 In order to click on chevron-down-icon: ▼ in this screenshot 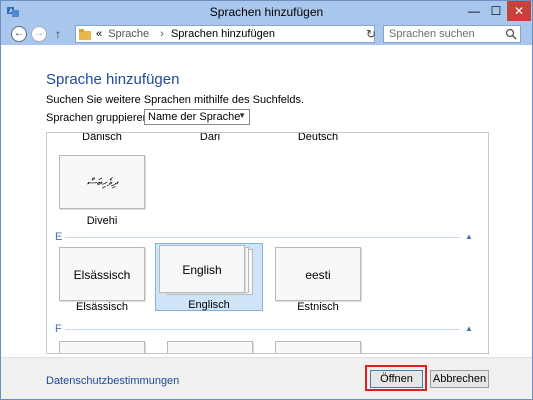, I will do `click(242, 115)`.